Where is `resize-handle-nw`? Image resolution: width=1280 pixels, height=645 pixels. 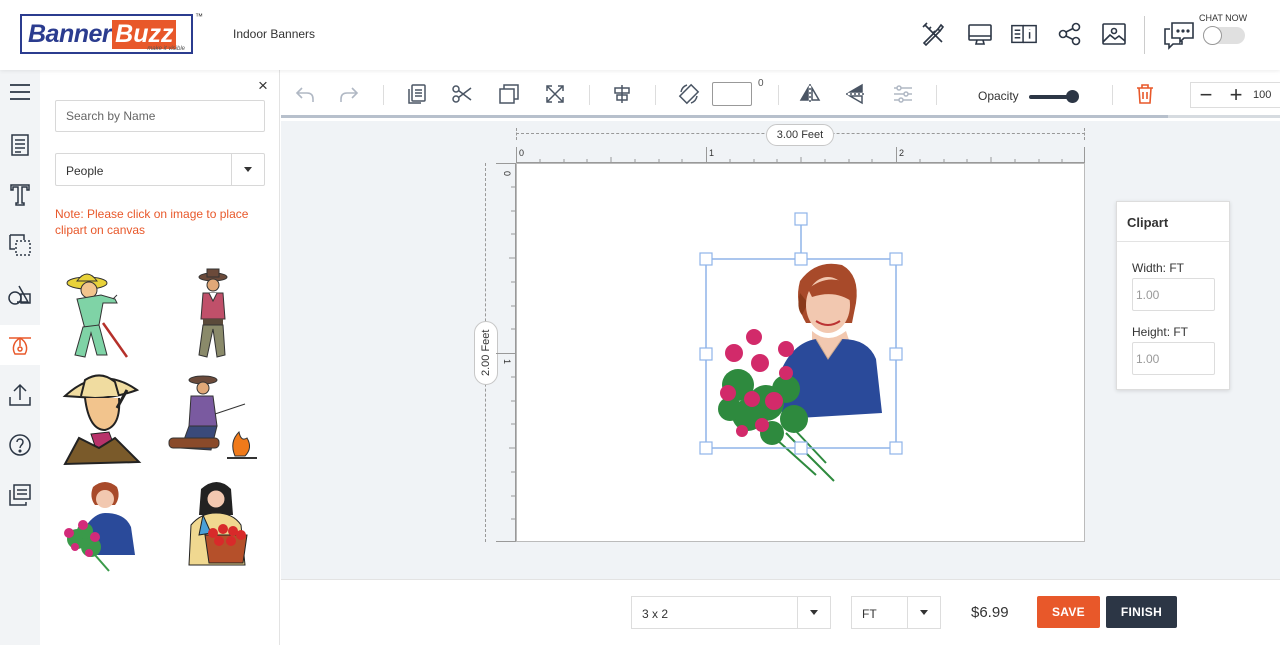 resize-handle-nw is located at coordinates (706, 259).